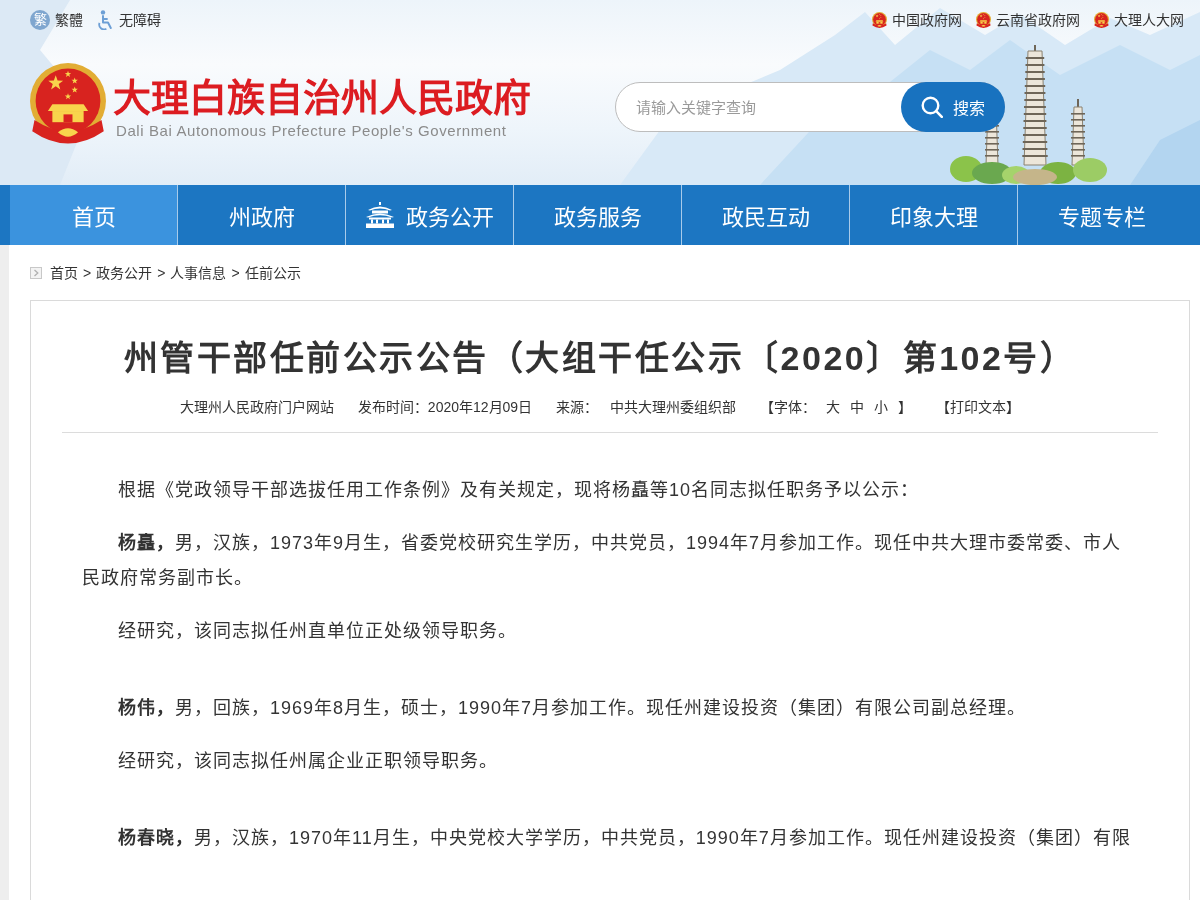 The image size is (1200, 900). What do you see at coordinates (445, 407) in the screenshot?
I see `publish-date: 发布时间：2020年12月09日` at bounding box center [445, 407].